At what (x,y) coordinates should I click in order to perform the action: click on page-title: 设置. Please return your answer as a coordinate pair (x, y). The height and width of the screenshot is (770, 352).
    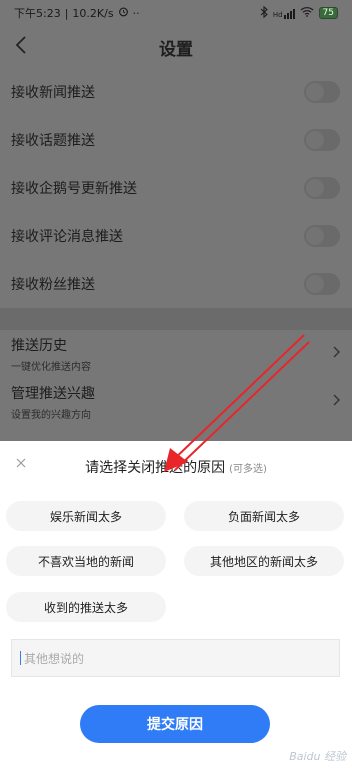
    Looking at the image, I should click on (176, 49).